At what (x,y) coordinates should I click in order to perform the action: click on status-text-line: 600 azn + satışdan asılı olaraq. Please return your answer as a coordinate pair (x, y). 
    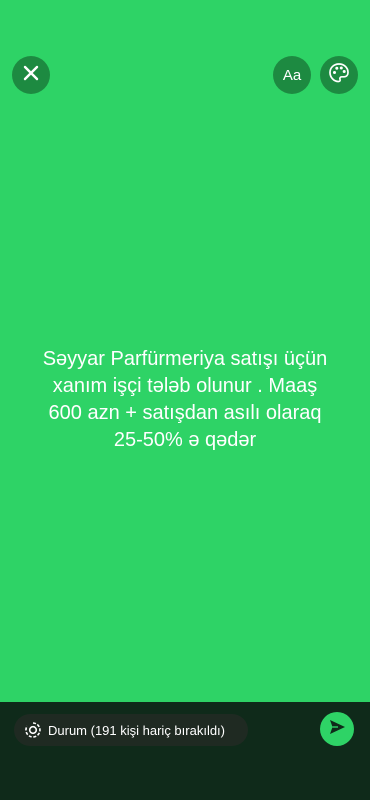
    Looking at the image, I should click on (185, 413).